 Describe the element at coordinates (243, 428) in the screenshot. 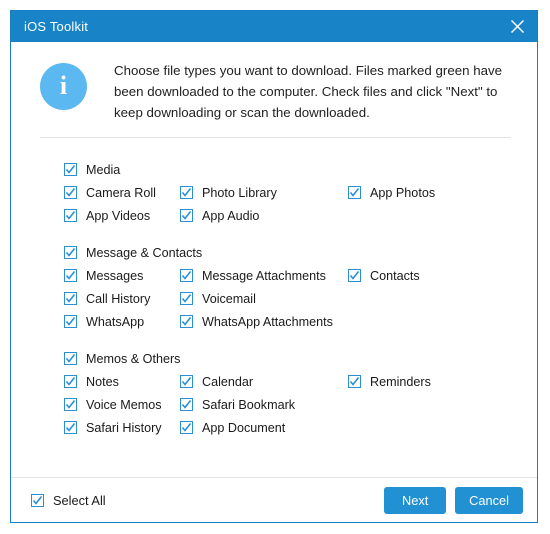

I see `file-type-label: App Document` at that location.